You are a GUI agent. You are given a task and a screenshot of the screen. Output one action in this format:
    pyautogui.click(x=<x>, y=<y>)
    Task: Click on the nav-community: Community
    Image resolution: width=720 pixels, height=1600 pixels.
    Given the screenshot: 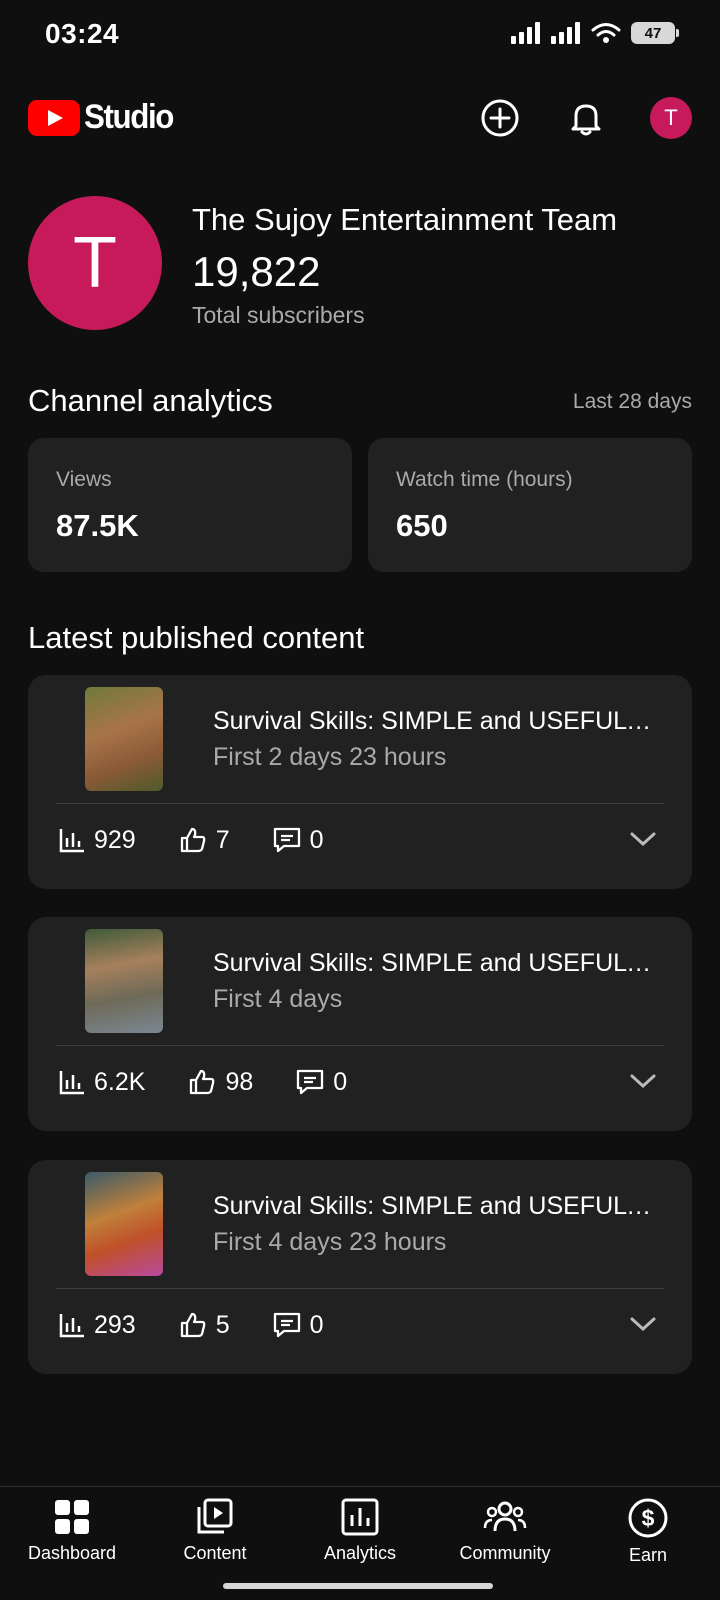 What is the action you would take?
    pyautogui.click(x=505, y=1530)
    